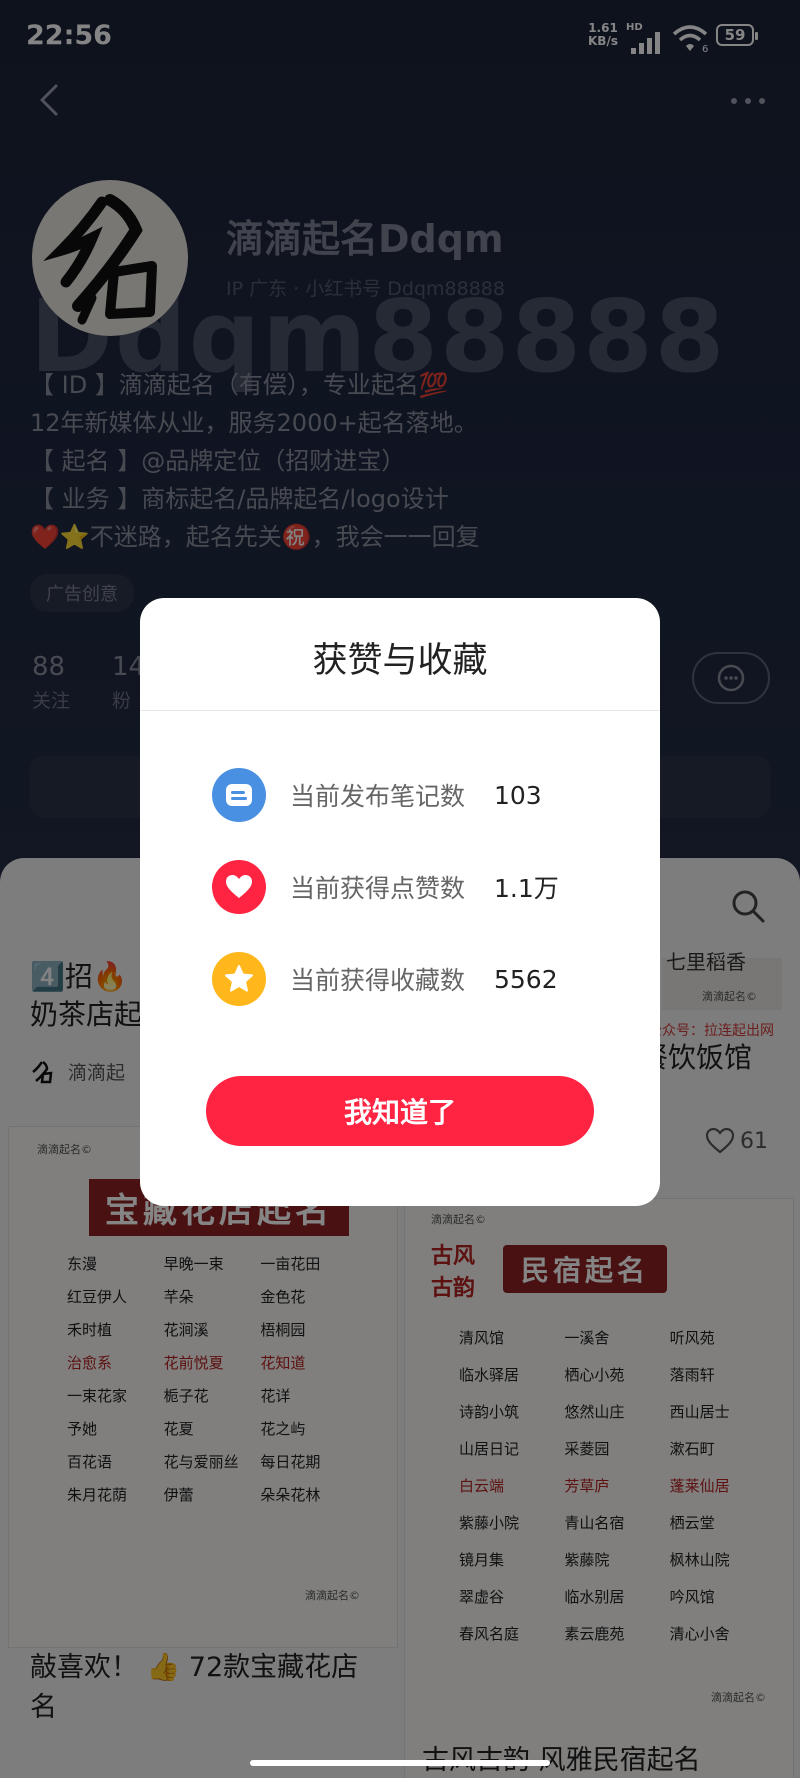 This screenshot has height=1778, width=800. Describe the element at coordinates (518, 795) in the screenshot. I see `stat-value: 103` at that location.